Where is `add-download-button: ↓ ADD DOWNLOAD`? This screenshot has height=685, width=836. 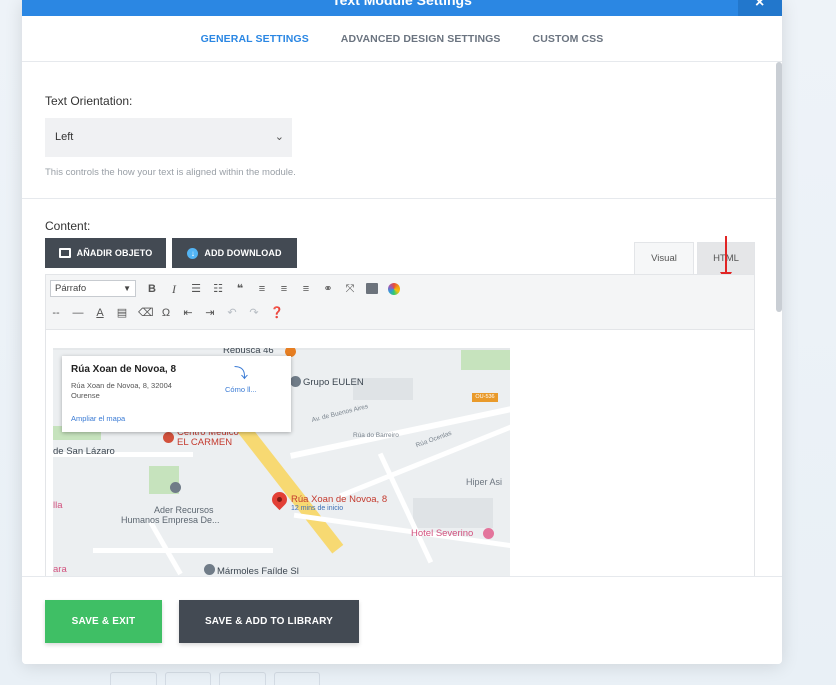
add-download-button: ↓ ADD DOWNLOAD is located at coordinates (234, 253).